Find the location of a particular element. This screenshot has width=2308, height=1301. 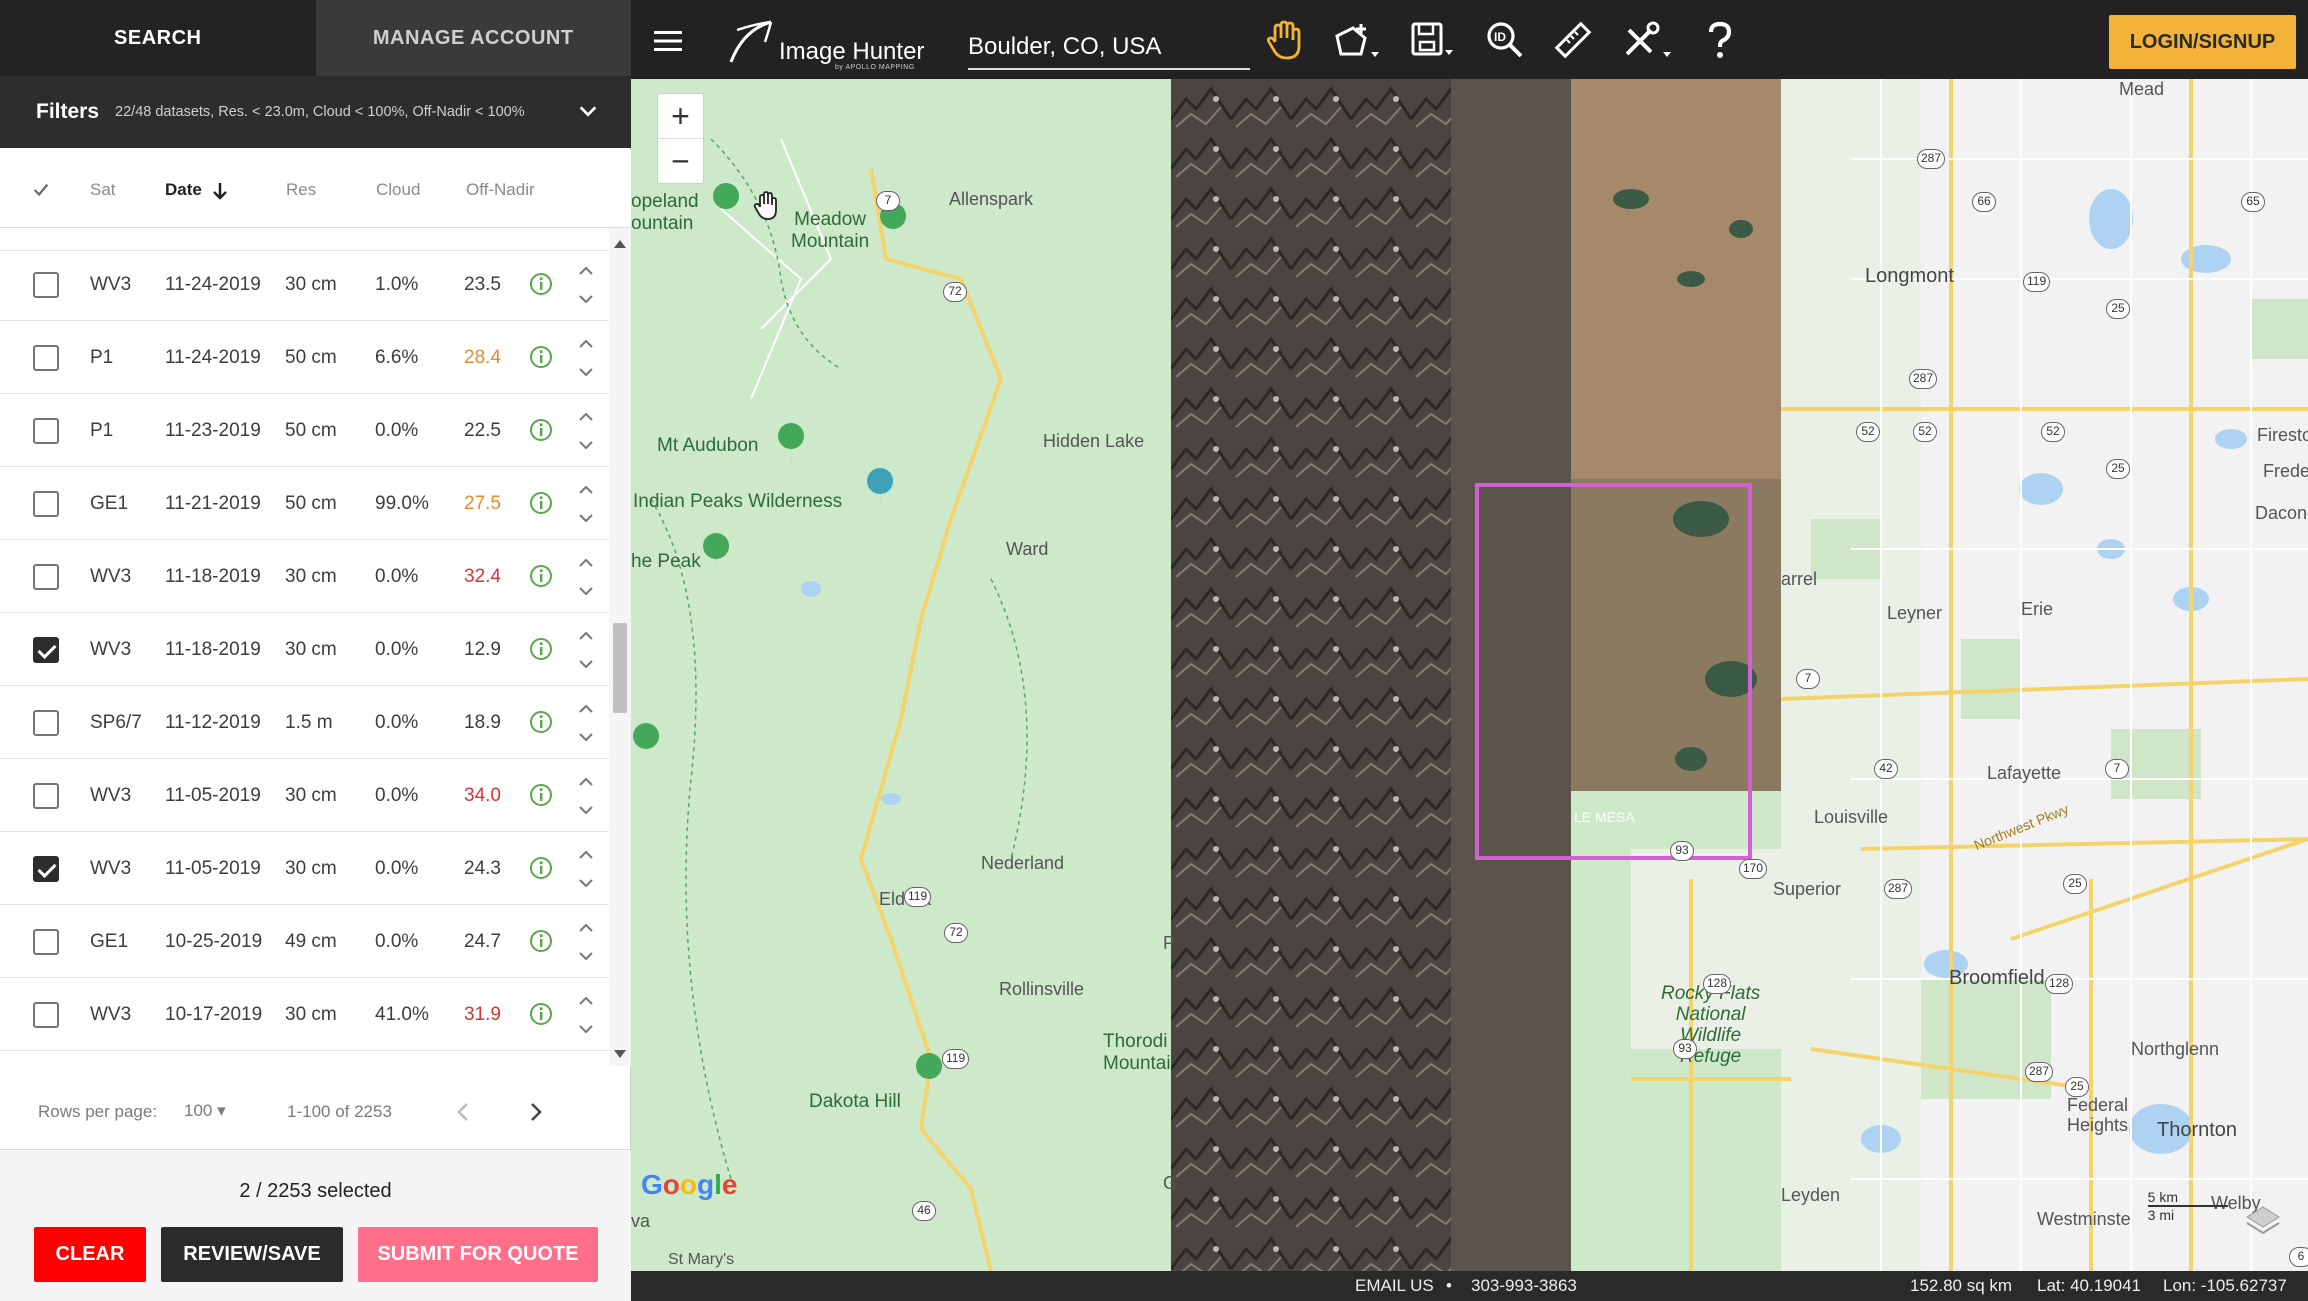

draw-aoi-icon is located at coordinates (1356, 41).